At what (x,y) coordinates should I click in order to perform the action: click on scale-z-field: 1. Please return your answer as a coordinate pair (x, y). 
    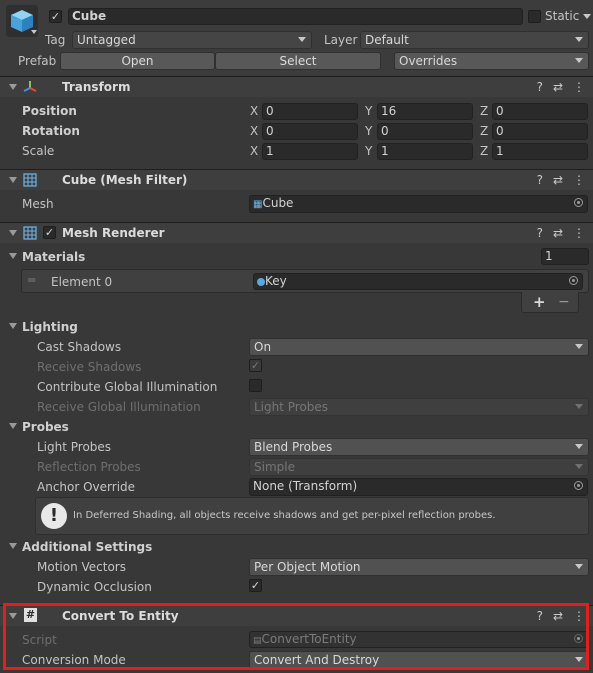
    Looking at the image, I should click on (540, 151).